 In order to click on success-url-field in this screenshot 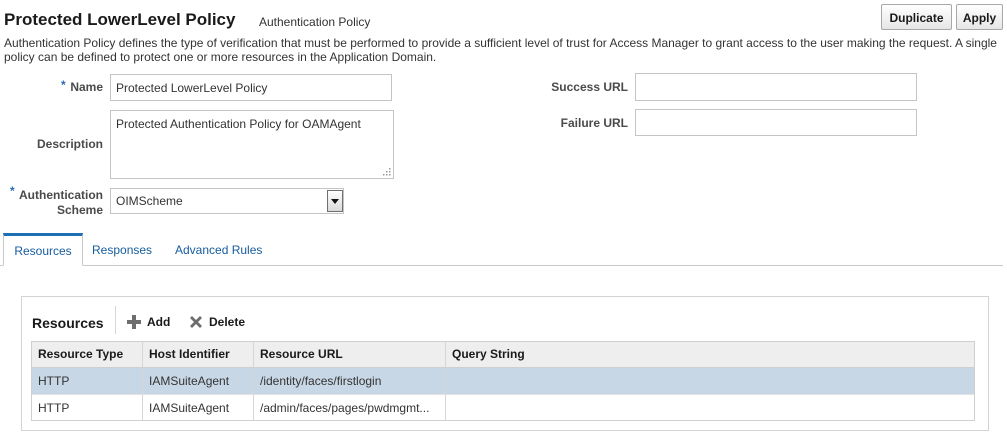, I will do `click(776, 87)`.